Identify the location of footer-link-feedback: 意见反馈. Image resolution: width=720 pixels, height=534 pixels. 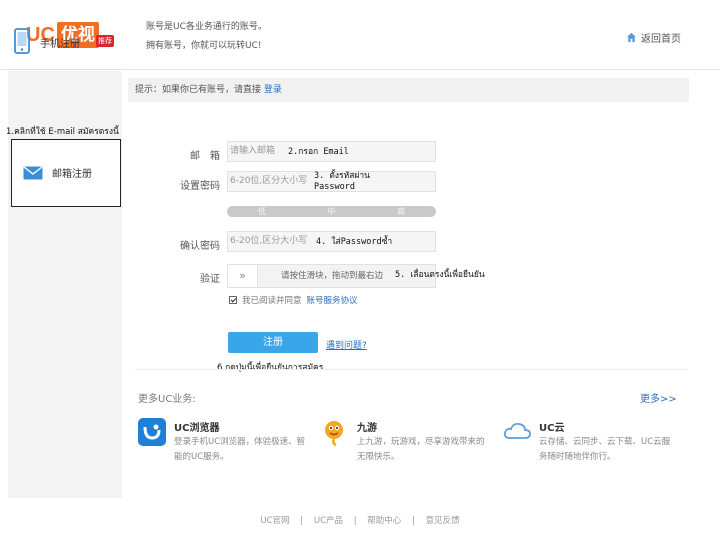
(443, 521).